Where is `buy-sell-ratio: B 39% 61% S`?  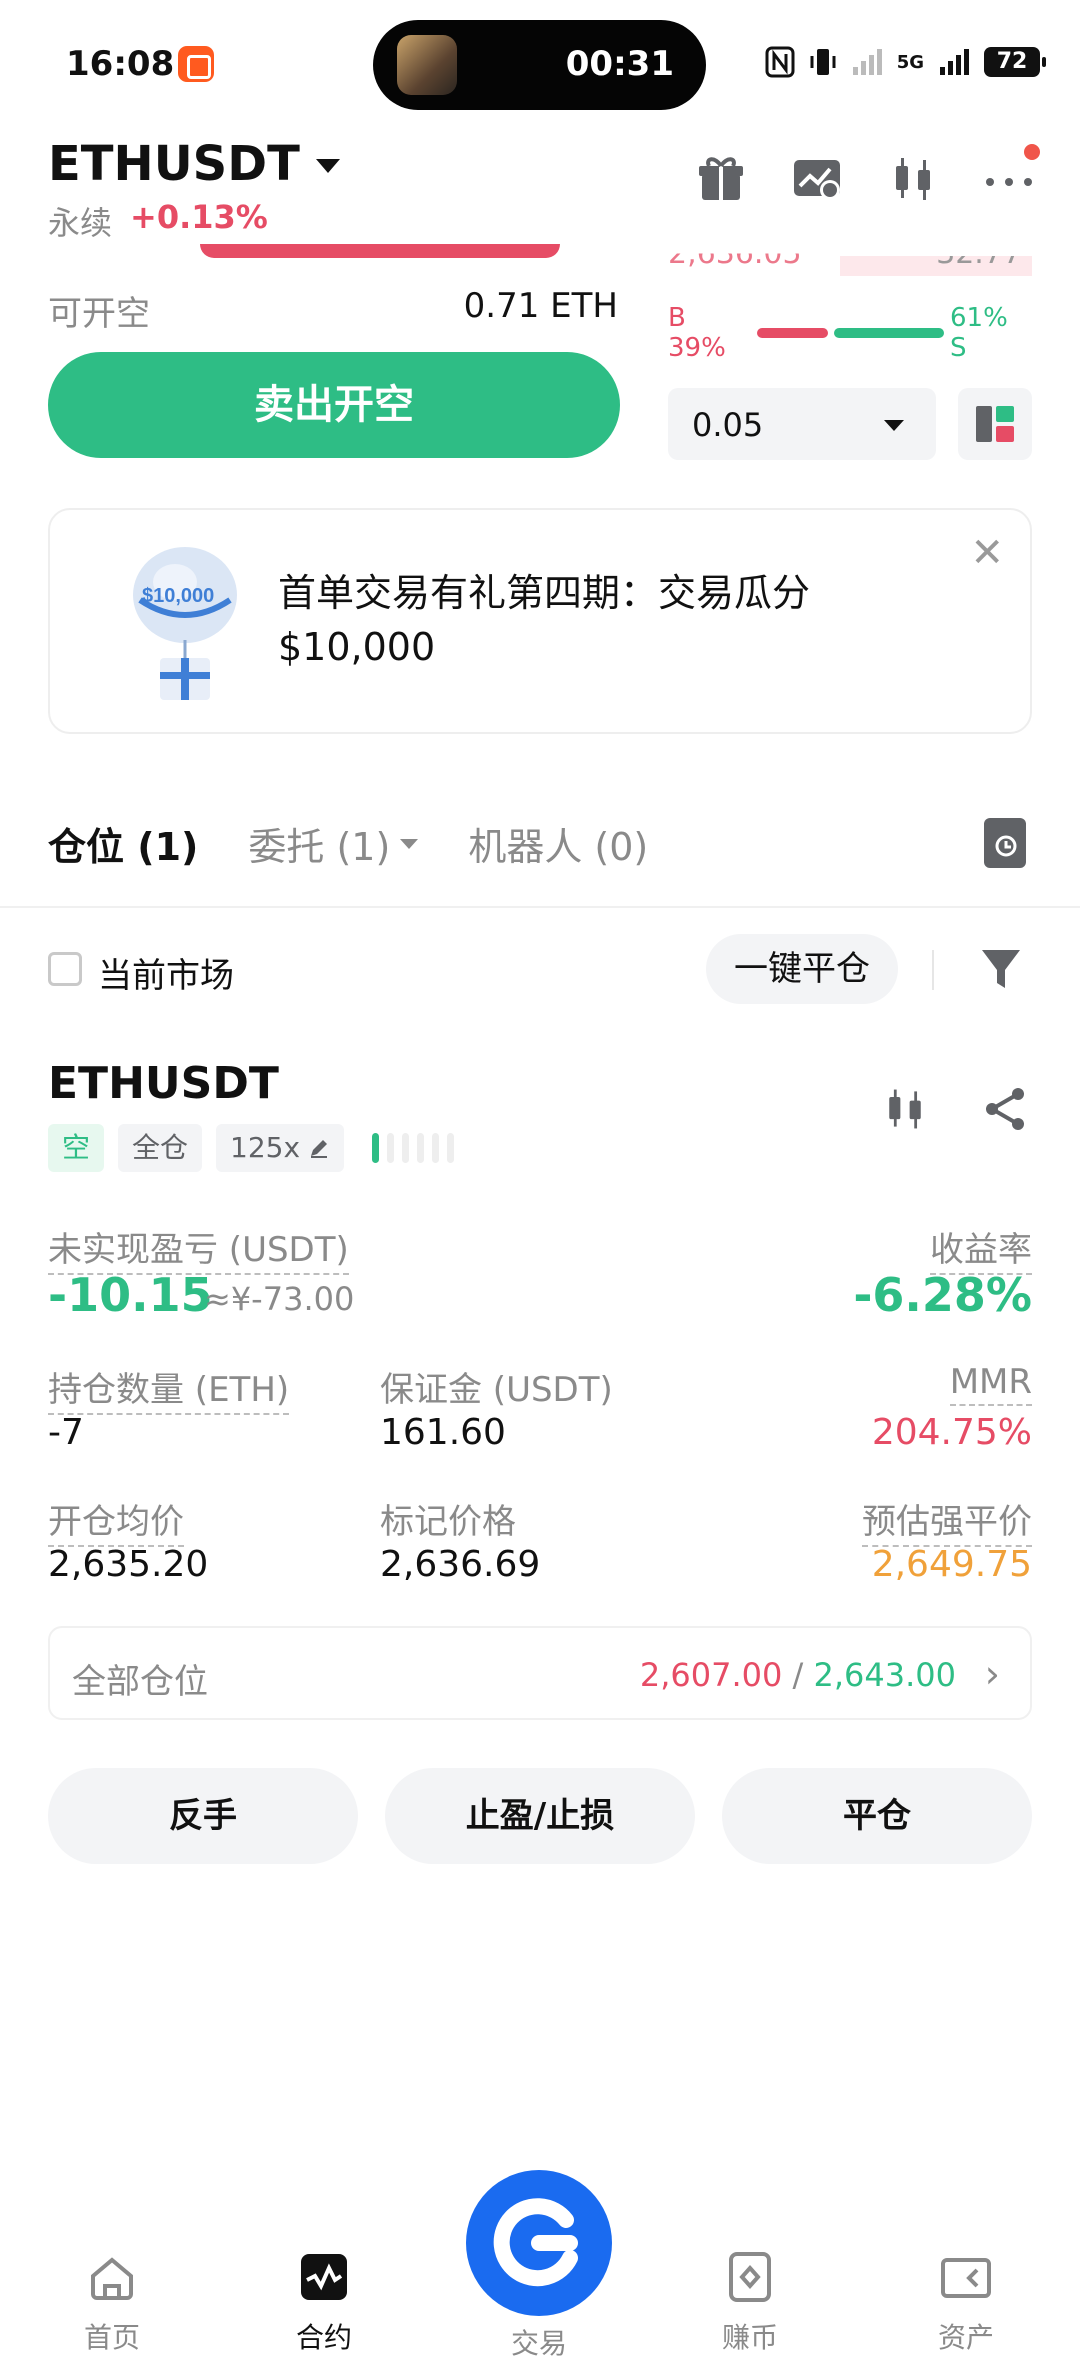
buy-sell-ratio: B 39% 61% S is located at coordinates (850, 333).